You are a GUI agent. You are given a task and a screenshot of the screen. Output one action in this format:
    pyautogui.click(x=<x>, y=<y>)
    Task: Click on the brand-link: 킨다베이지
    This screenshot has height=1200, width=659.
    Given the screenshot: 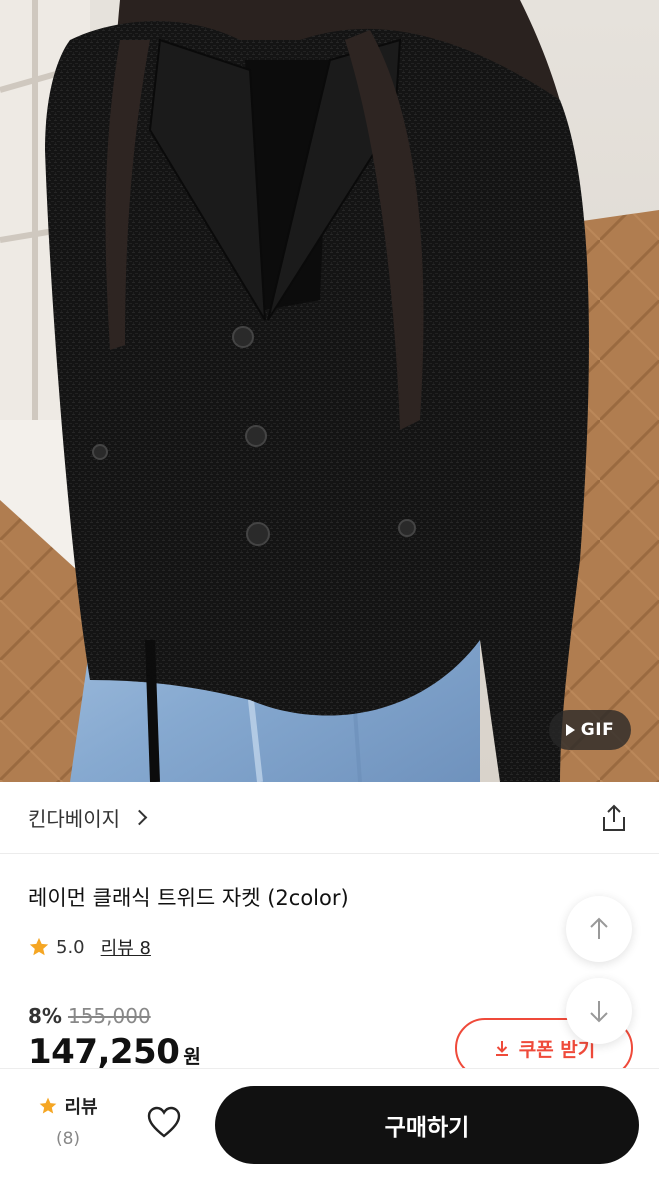 What is the action you would take?
    pyautogui.click(x=88, y=817)
    